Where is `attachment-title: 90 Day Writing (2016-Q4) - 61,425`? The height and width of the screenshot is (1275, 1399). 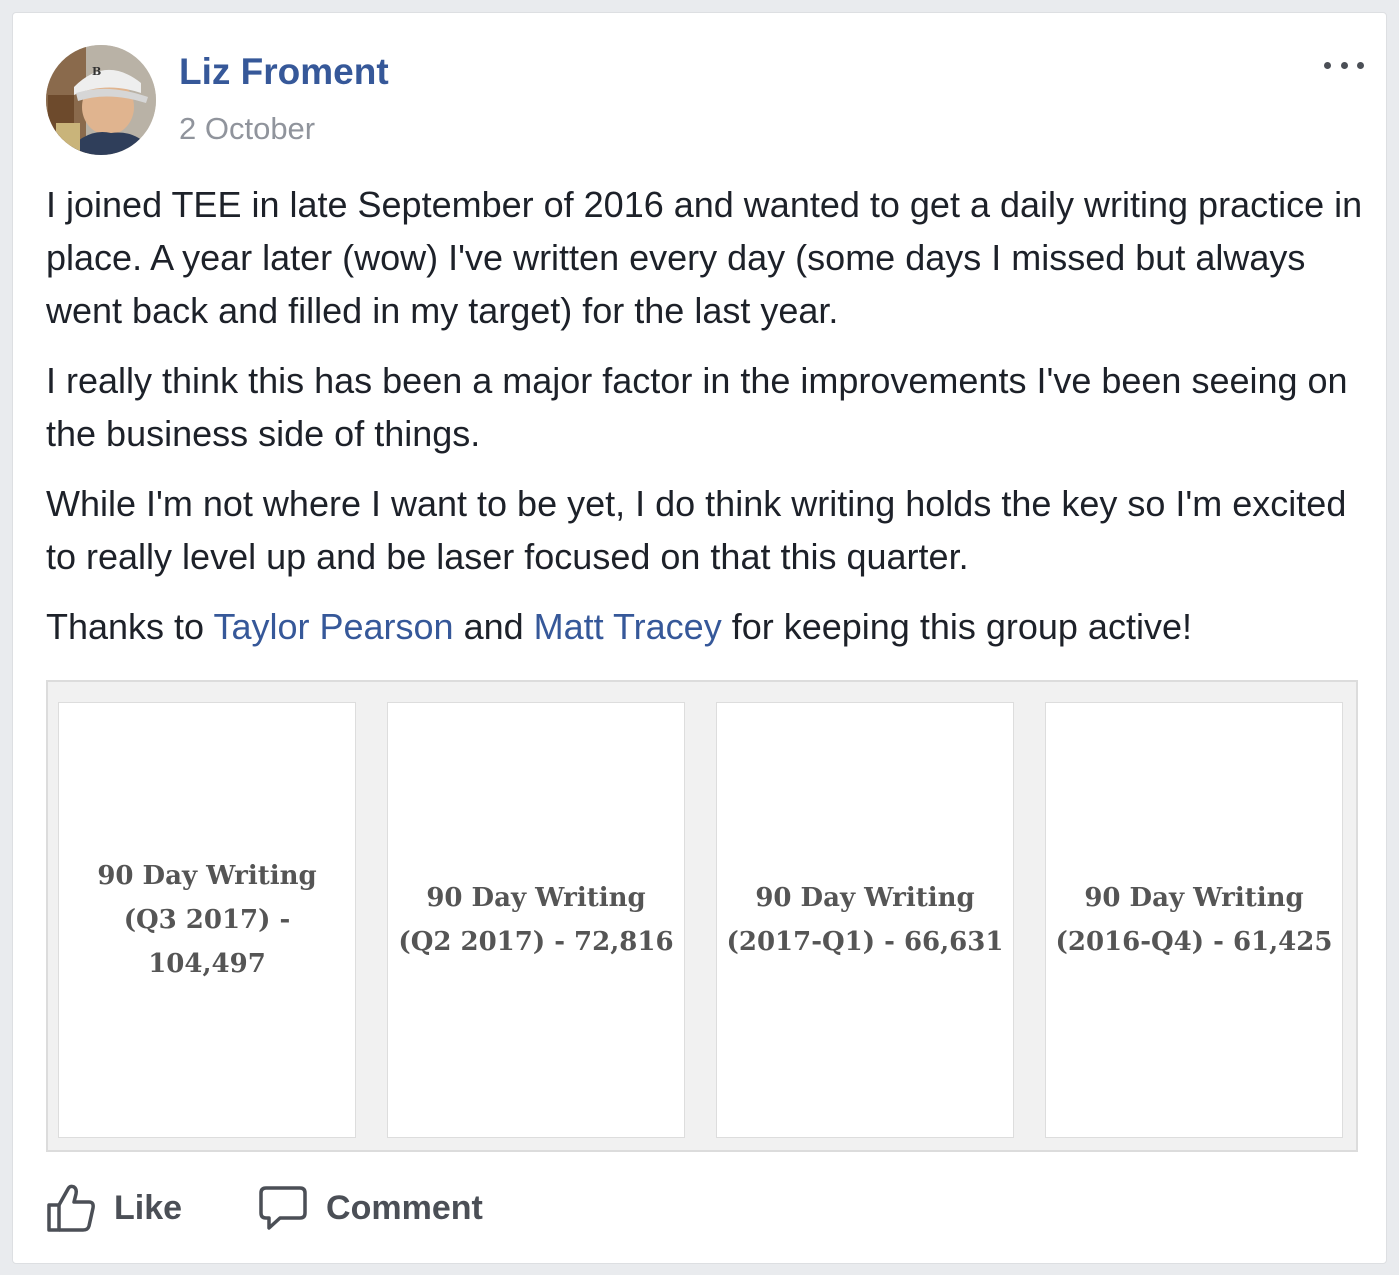 attachment-title: 90 Day Writing (2016-Q4) - 61,425 is located at coordinates (1194, 920).